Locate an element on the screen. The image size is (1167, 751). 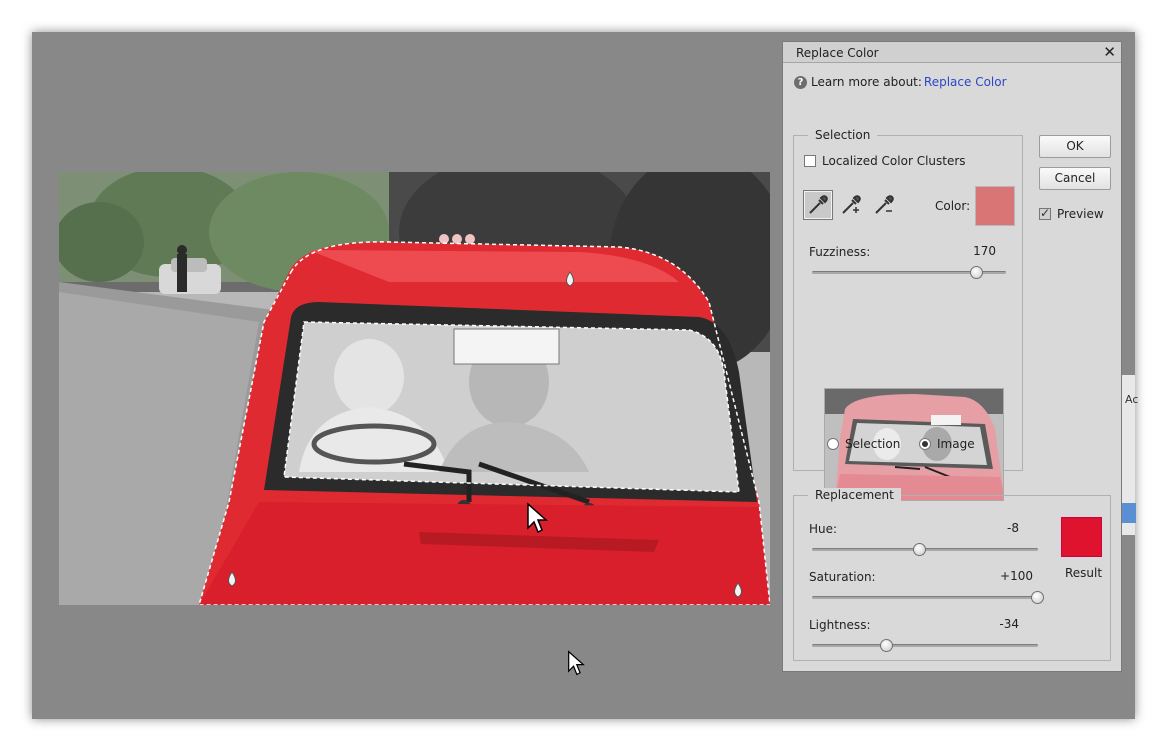
lightness-label: Lightness: is located at coordinates (840, 625).